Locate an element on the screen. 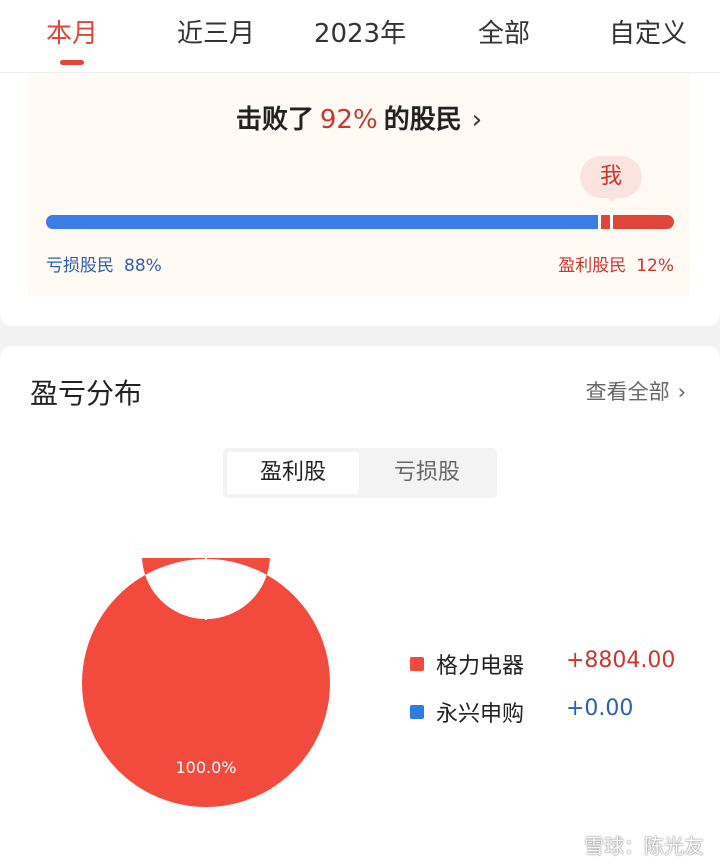 This screenshot has height=867, width=720. view-all-link: 查看全部 › is located at coordinates (636, 391).